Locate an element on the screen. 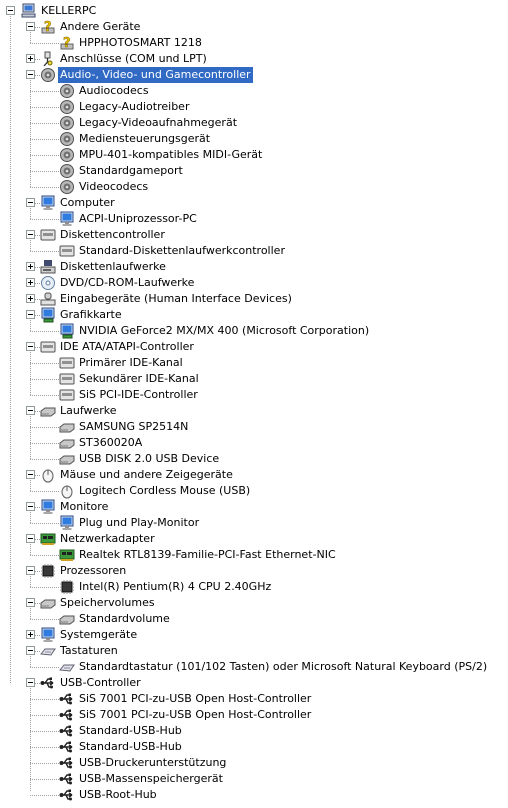 The width and height of the screenshot is (508, 808). category-label: Mäuse und andere Zeigegeräte is located at coordinates (146, 474).